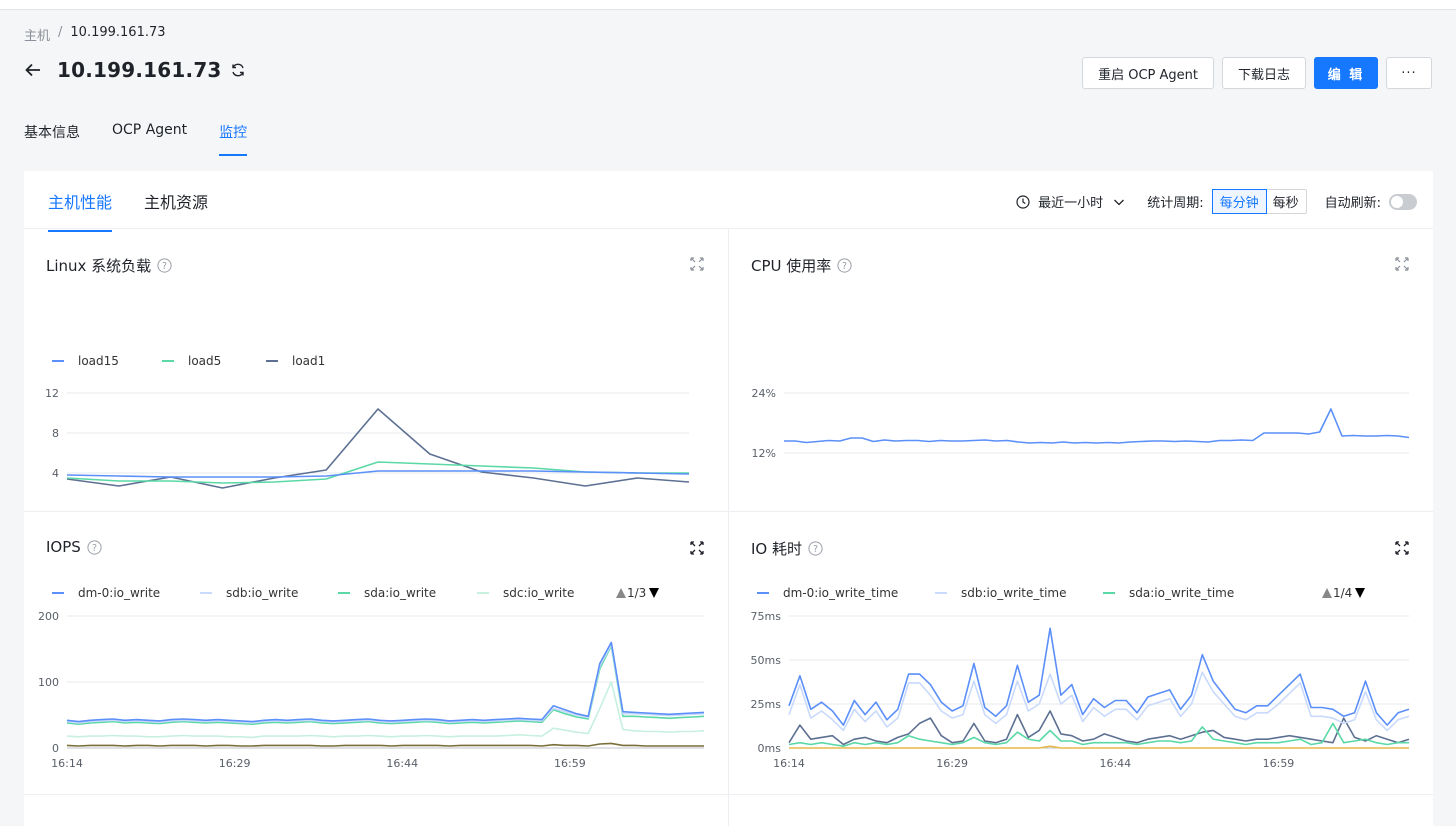 The image size is (1456, 826). Describe the element at coordinates (840, 593) in the screenshot. I see `legend-label: dm-0:io_write_time` at that location.